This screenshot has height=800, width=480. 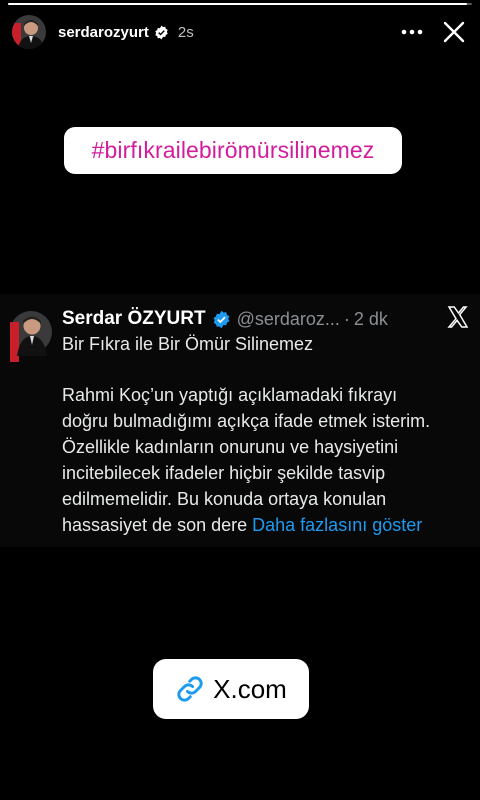 I want to click on tweet-body-line: hassasiyet de son dere, so click(x=155, y=525).